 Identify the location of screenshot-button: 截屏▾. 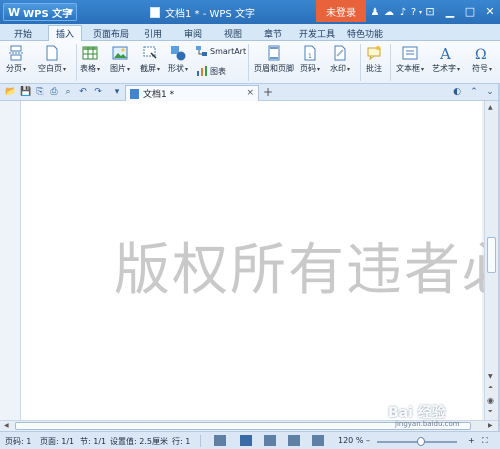
(150, 59).